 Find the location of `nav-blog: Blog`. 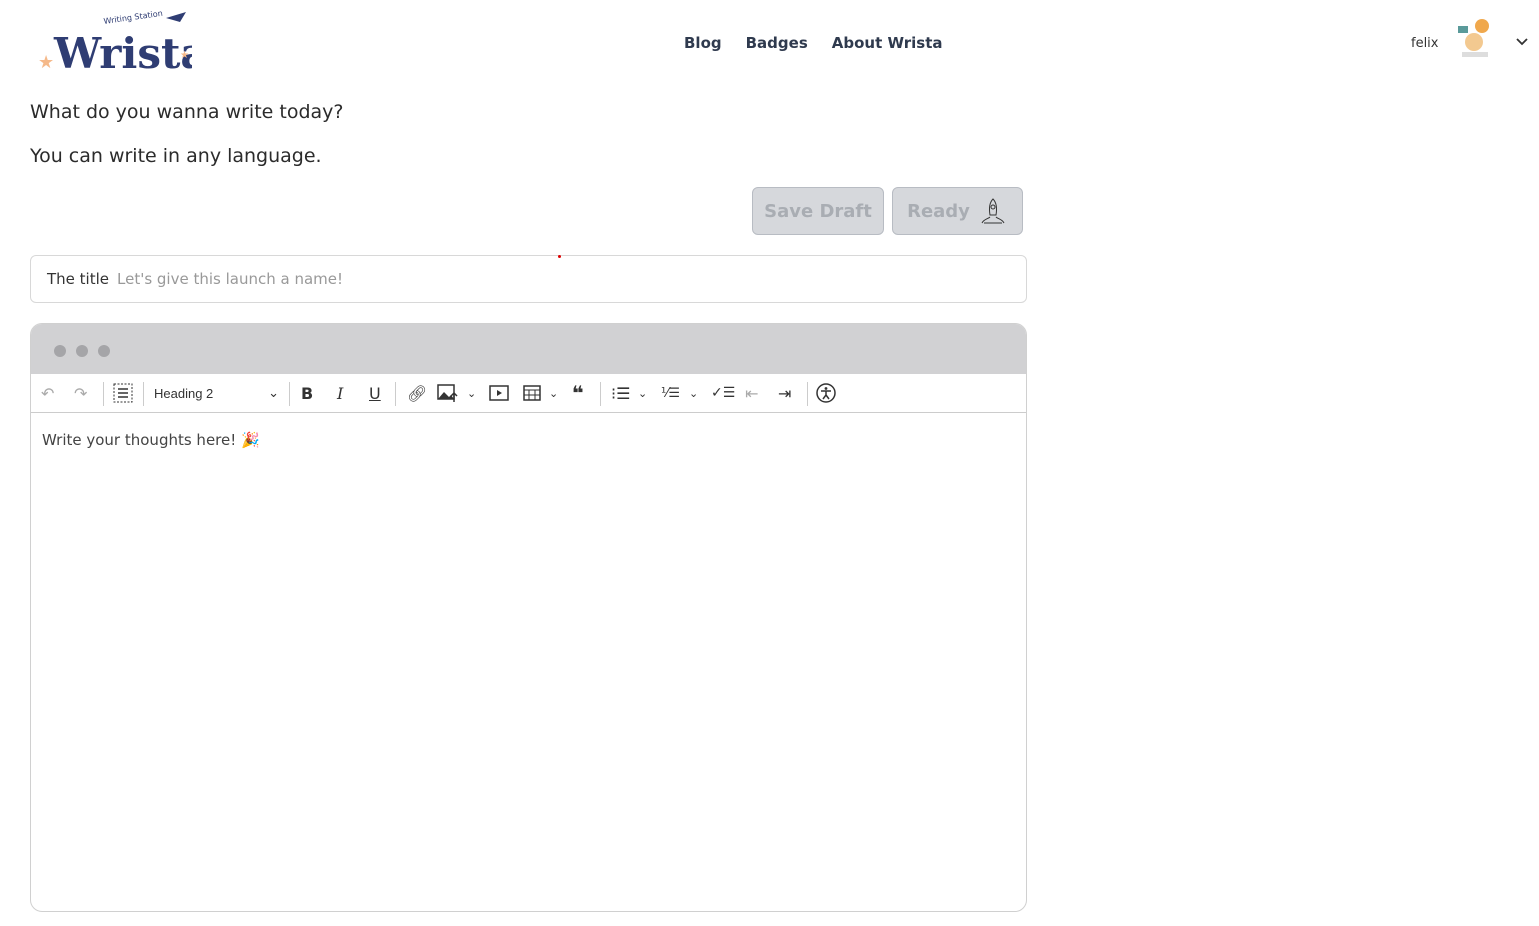

nav-blog: Blog is located at coordinates (703, 43).